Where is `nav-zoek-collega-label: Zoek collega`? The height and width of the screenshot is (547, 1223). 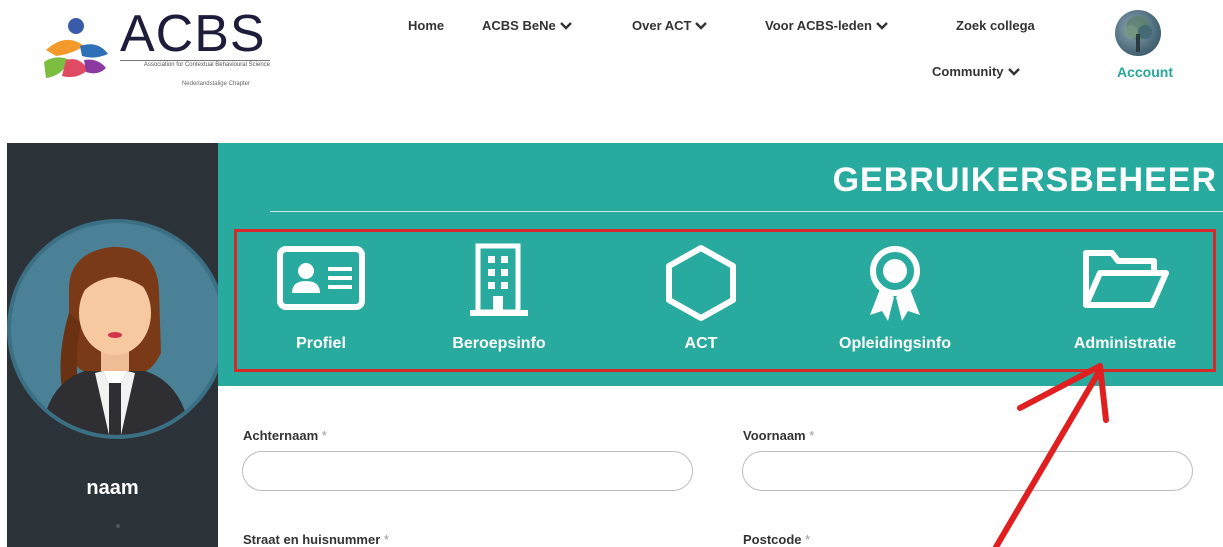 nav-zoek-collega-label: Zoek collega is located at coordinates (995, 25).